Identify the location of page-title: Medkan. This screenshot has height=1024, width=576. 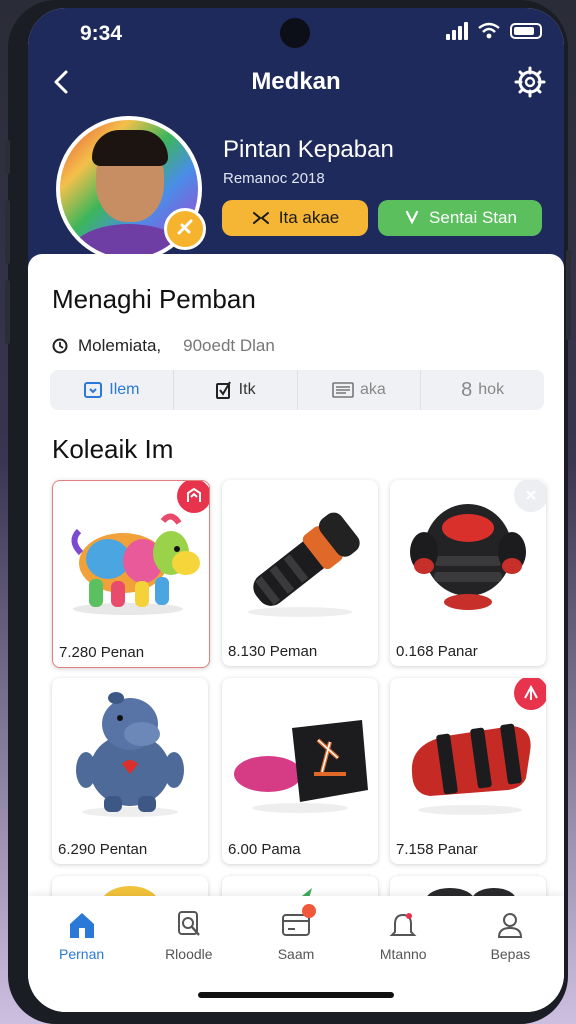
(296, 81).